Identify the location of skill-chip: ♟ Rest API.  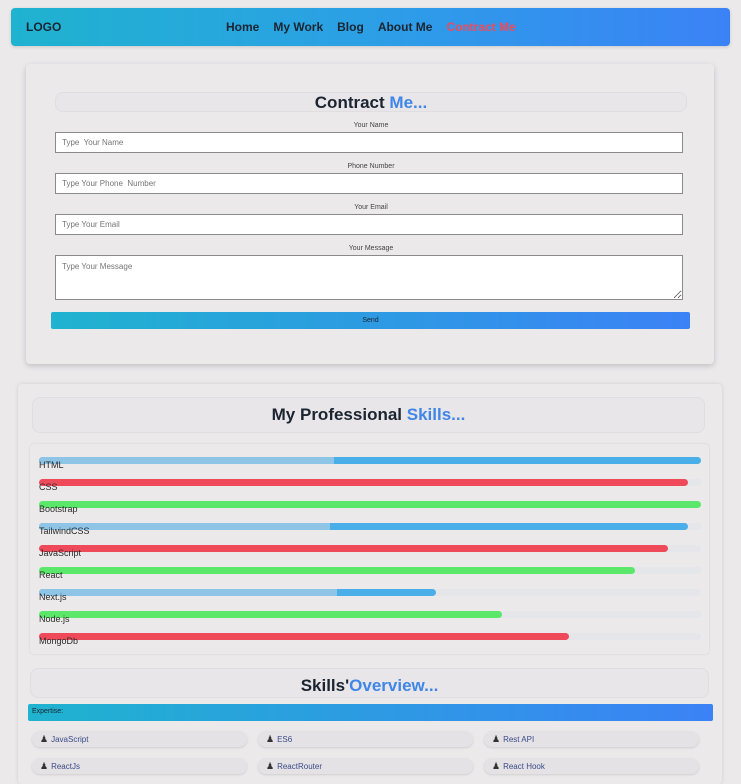
(591, 739).